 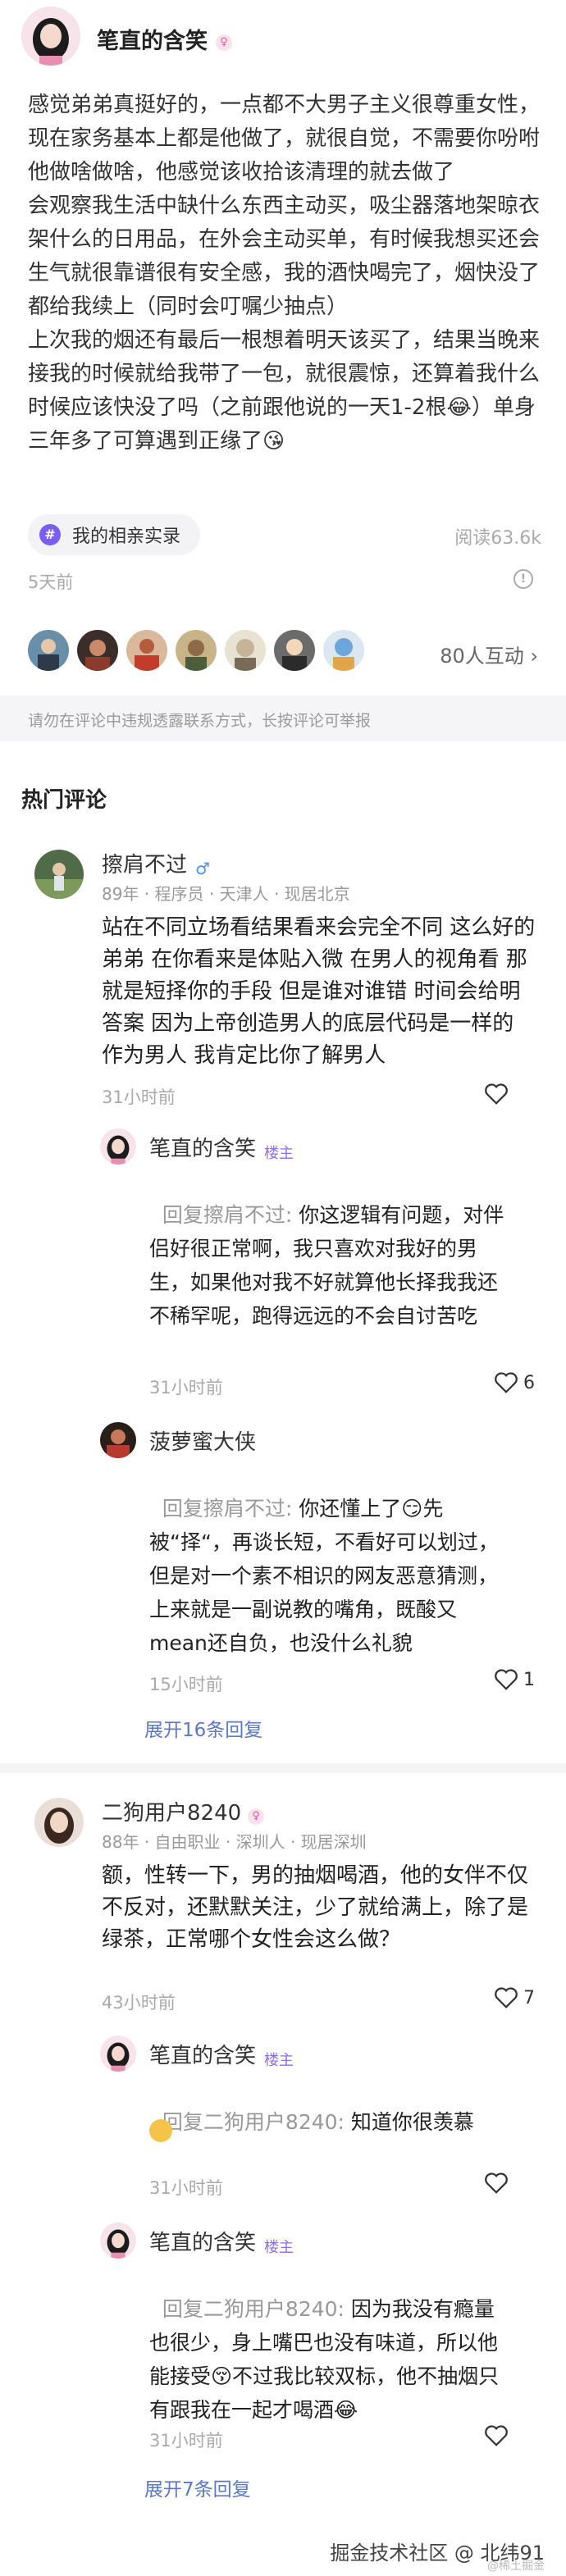 I want to click on like-button: 1, so click(x=514, y=1679).